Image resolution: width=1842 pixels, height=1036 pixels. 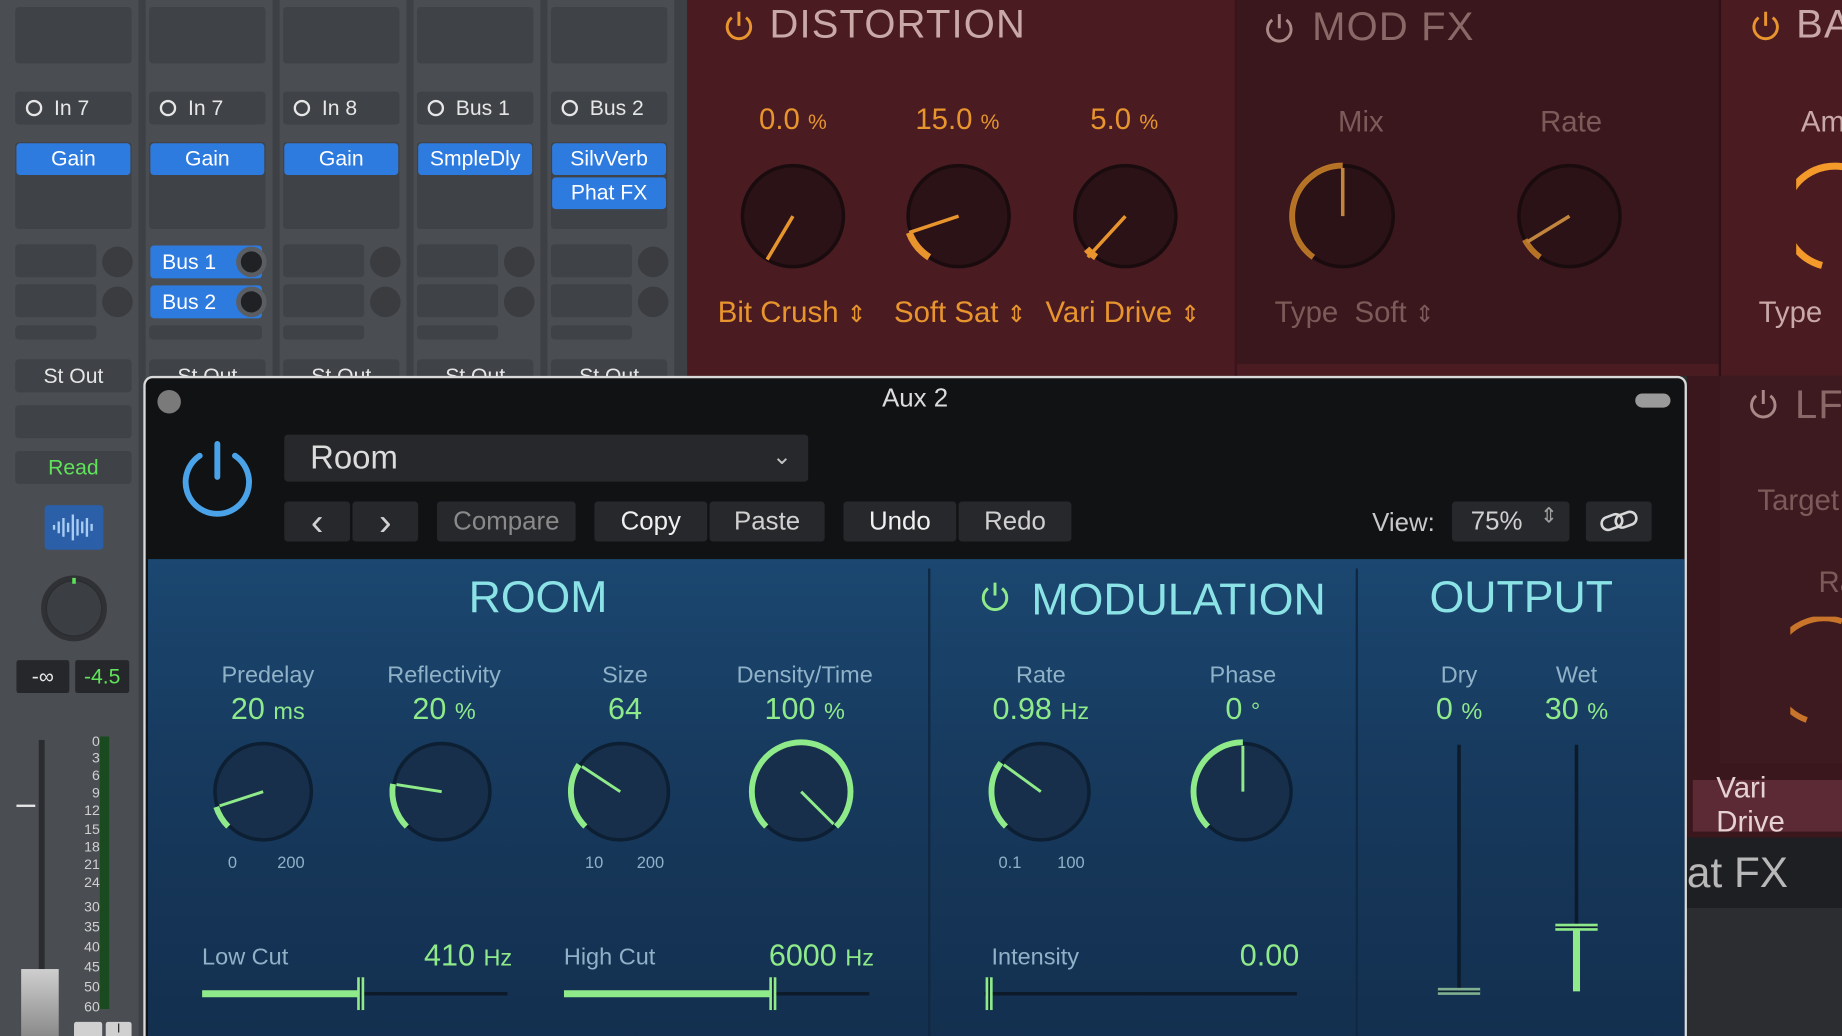 I want to click on varidrive-knob, so click(x=1125, y=216).